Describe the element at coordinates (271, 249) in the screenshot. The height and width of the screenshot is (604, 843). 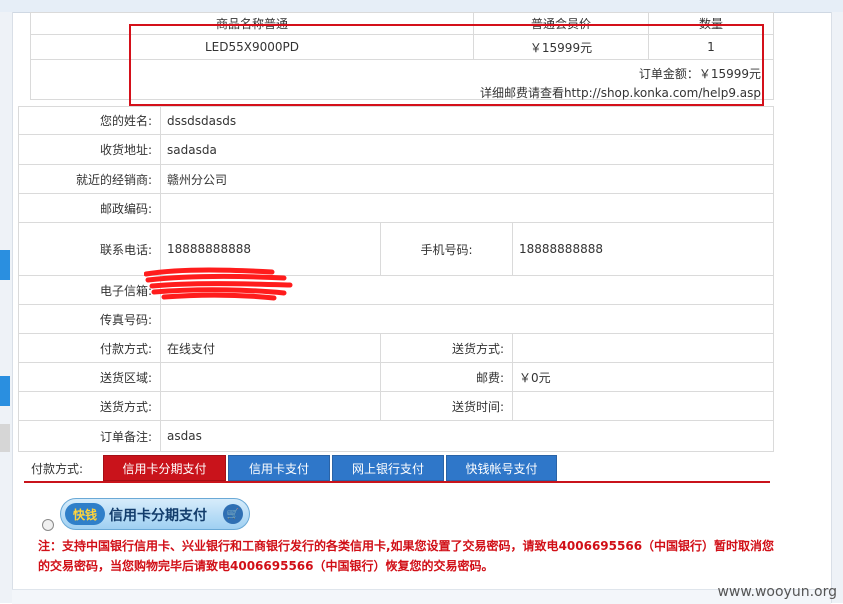
I see `phone-value: 18888888888` at that location.